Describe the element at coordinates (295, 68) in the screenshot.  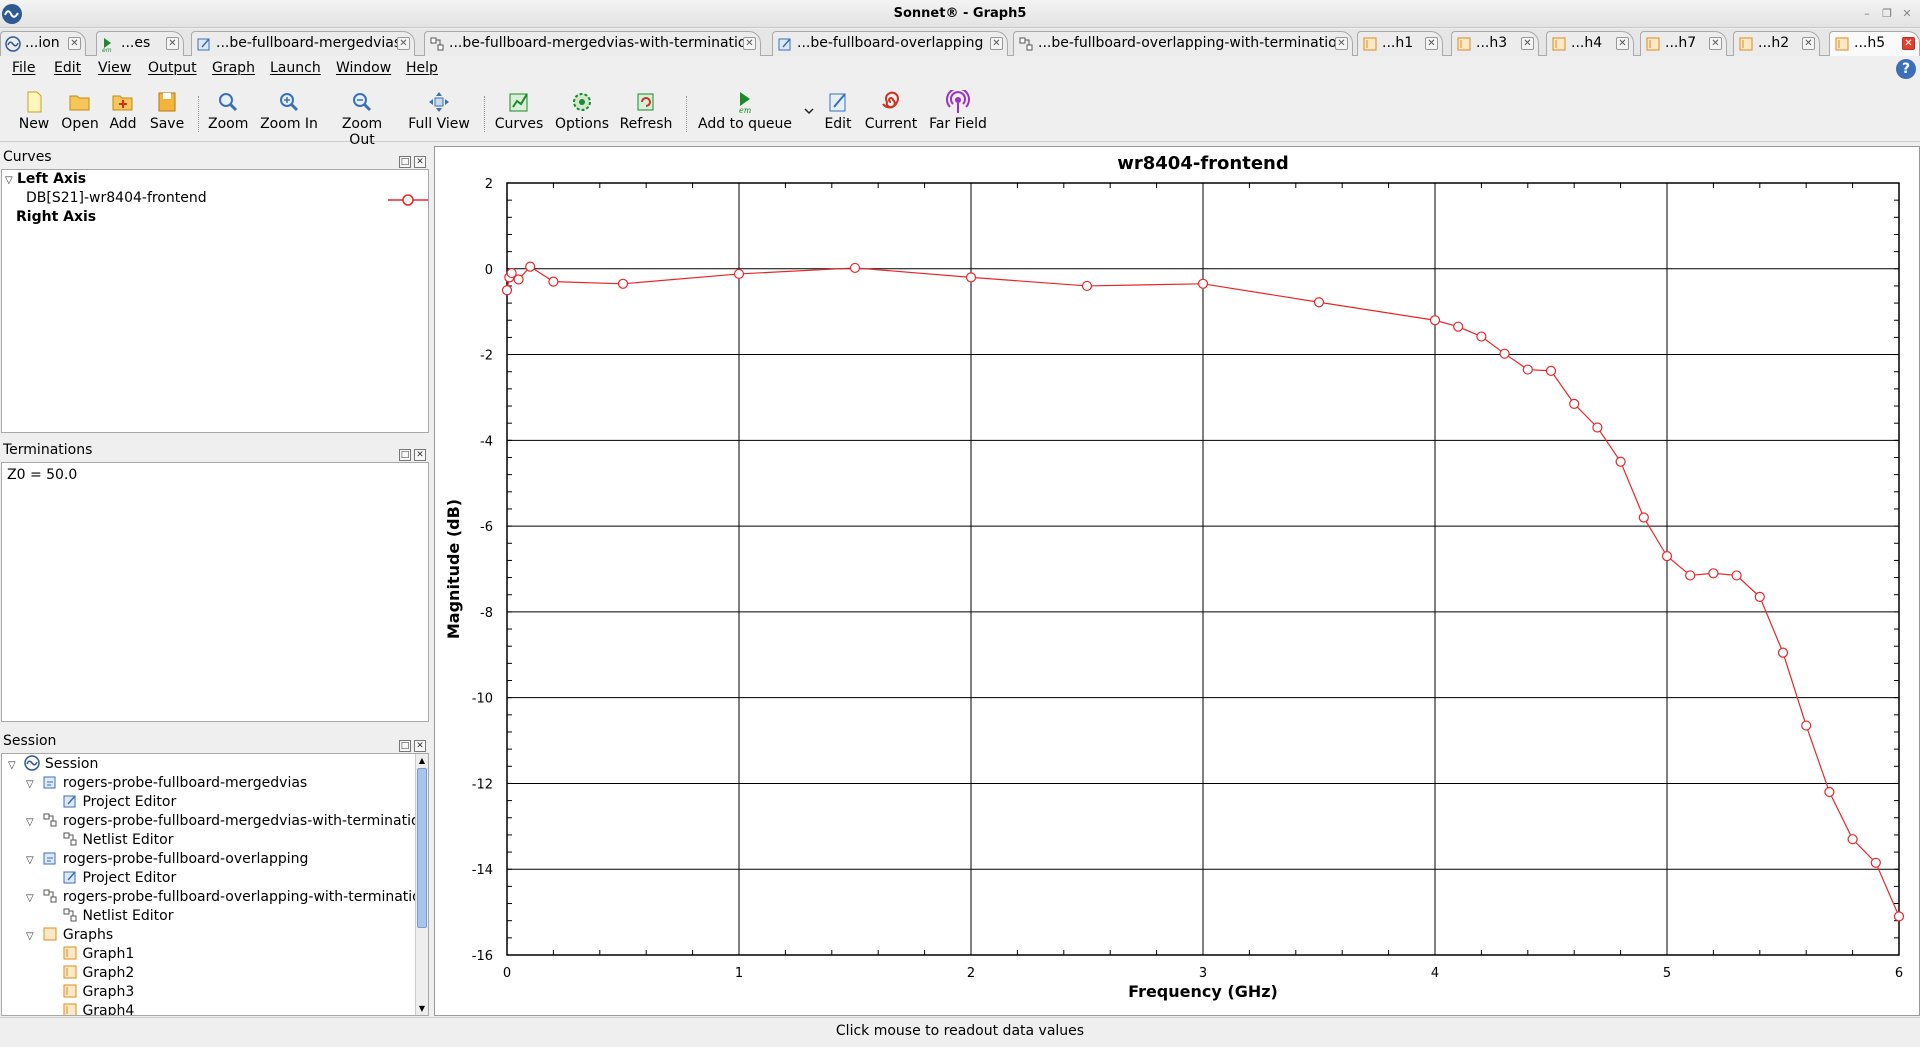
I see `menu-launch: Launch` at that location.